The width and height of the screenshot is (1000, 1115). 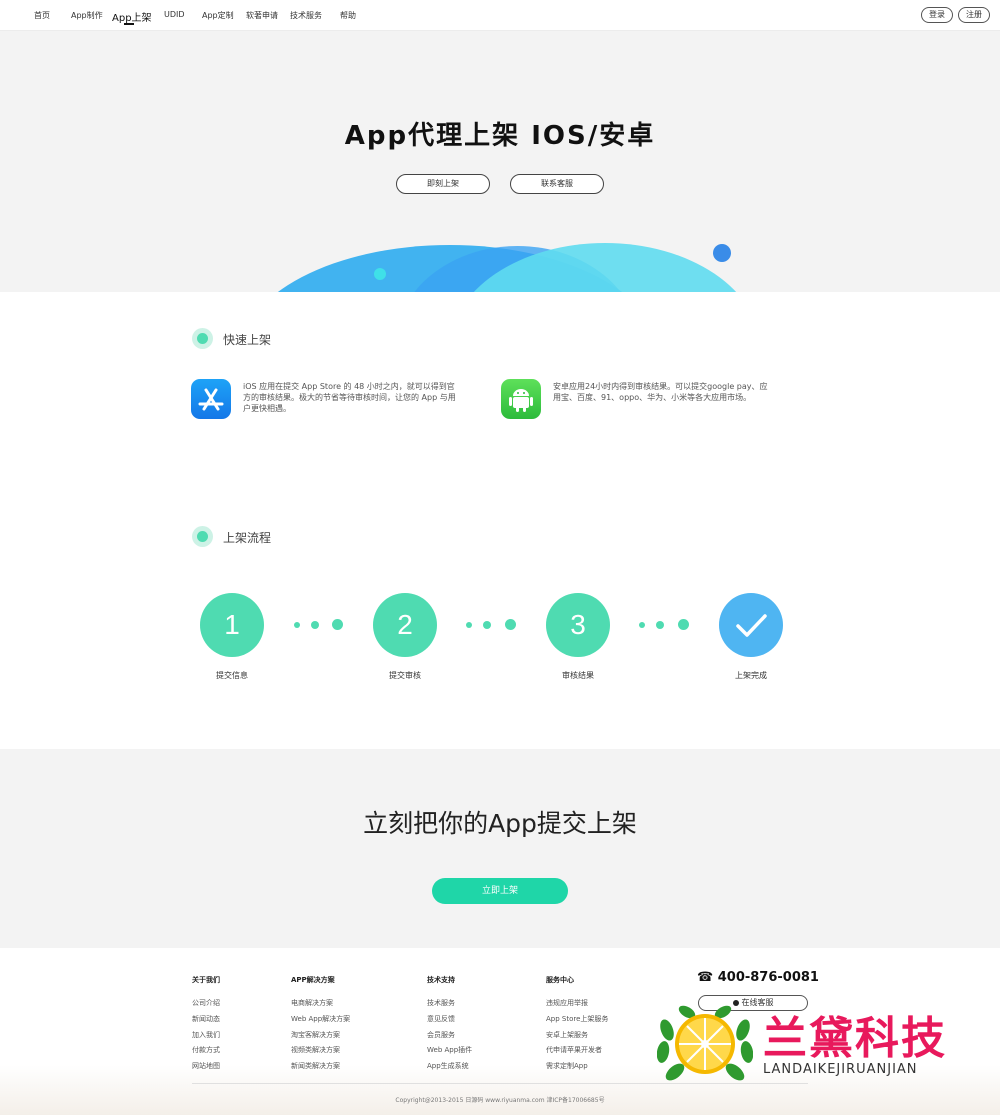 What do you see at coordinates (937, 15) in the screenshot?
I see `login-button: 登录` at bounding box center [937, 15].